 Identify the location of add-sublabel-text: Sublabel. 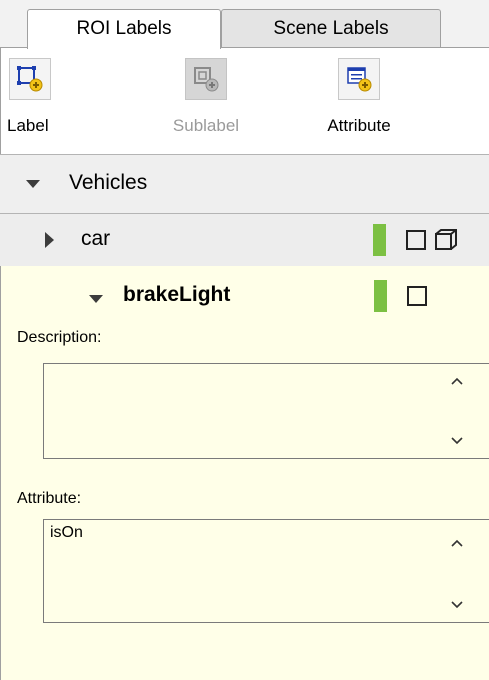
(206, 125).